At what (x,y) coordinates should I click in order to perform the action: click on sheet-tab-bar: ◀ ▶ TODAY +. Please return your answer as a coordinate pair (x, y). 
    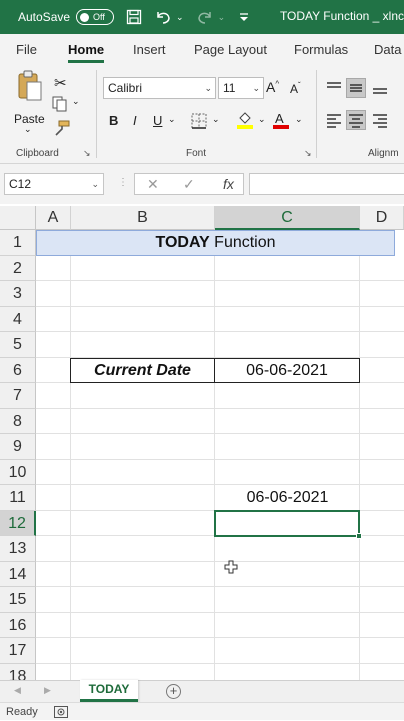
    Looking at the image, I should click on (202, 691).